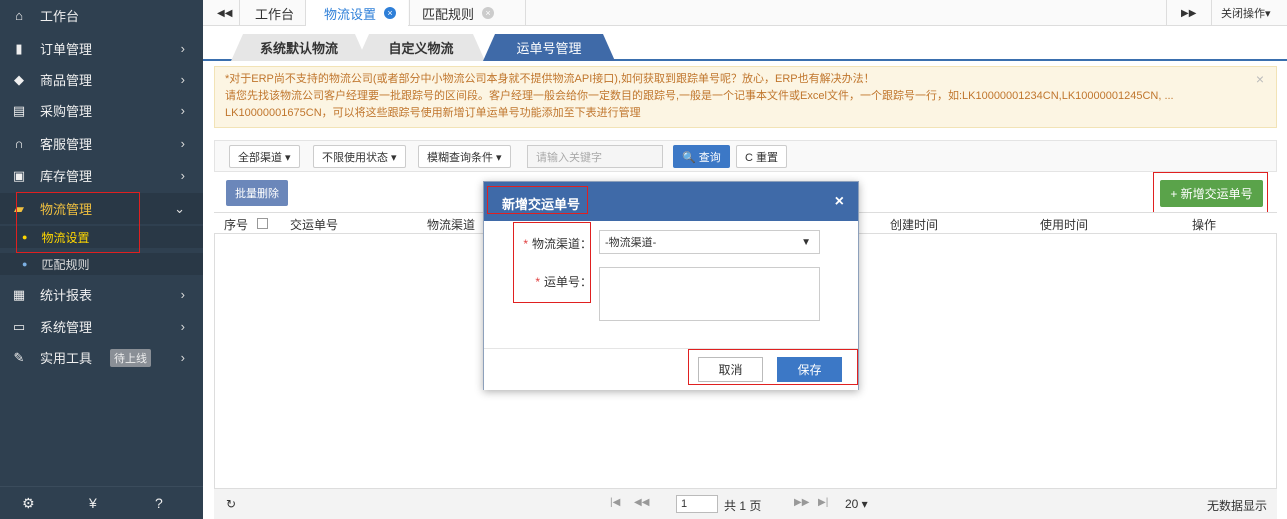 Image resolution: width=1287 pixels, height=519 pixels. Describe the element at coordinates (66, 358) in the screenshot. I see `sidebar-item-label: 实用工具` at that location.